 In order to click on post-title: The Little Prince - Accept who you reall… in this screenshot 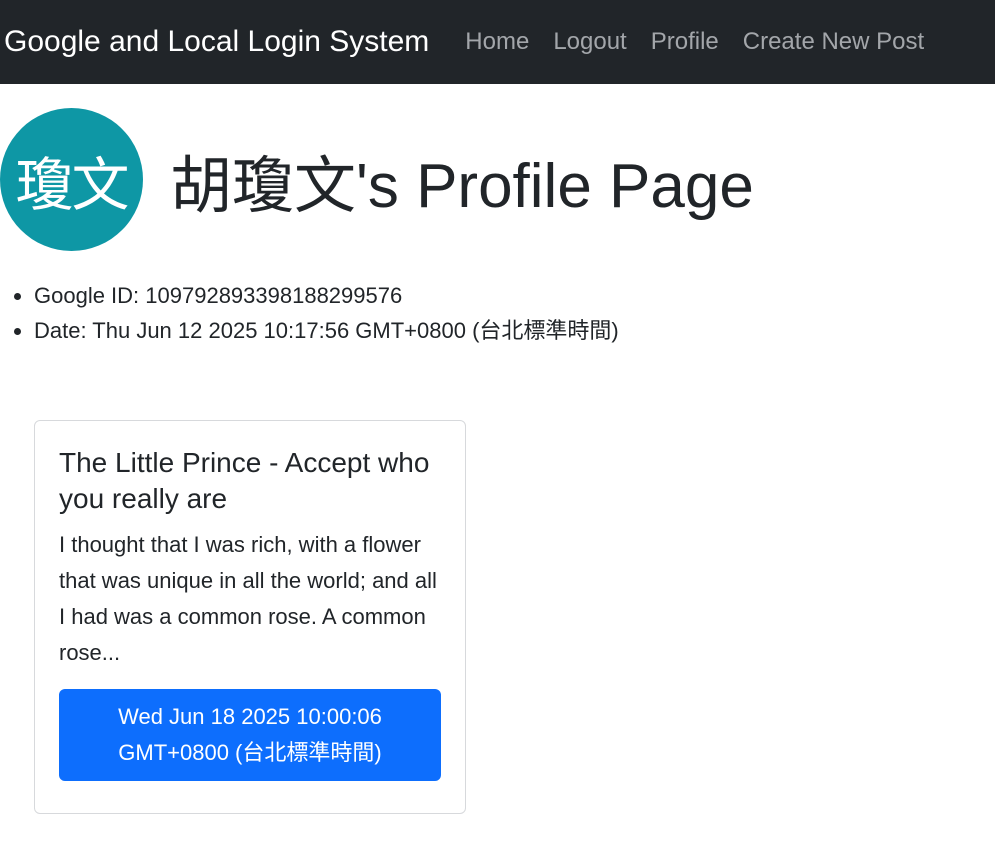, I will do `click(244, 480)`.